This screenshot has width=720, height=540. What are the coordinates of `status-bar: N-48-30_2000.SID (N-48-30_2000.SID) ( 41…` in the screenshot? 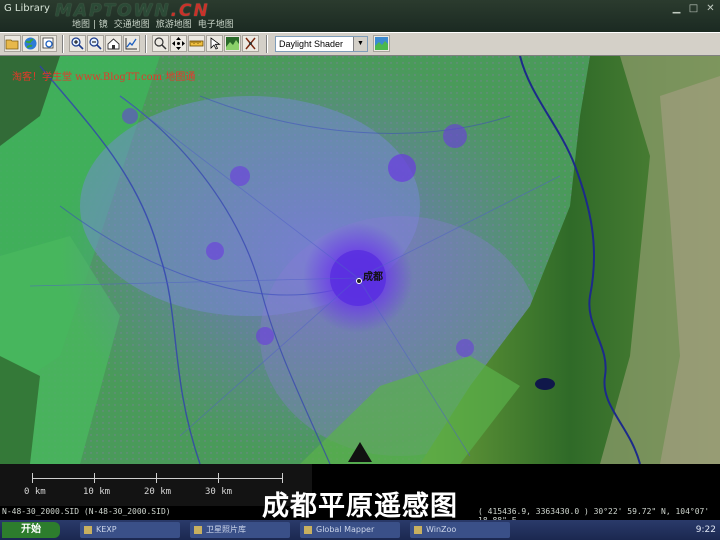 It's located at (360, 515).